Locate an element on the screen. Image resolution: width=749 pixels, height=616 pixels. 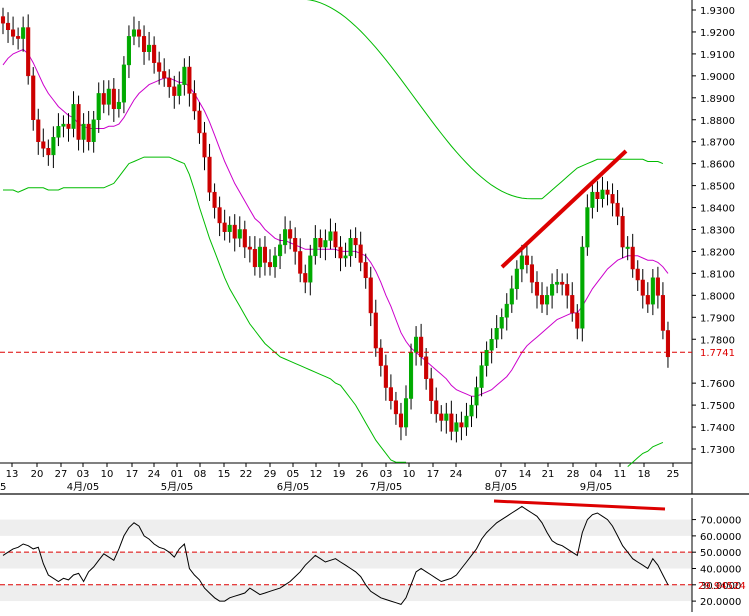
time-tick-label: 29 is located at coordinates (270, 474).